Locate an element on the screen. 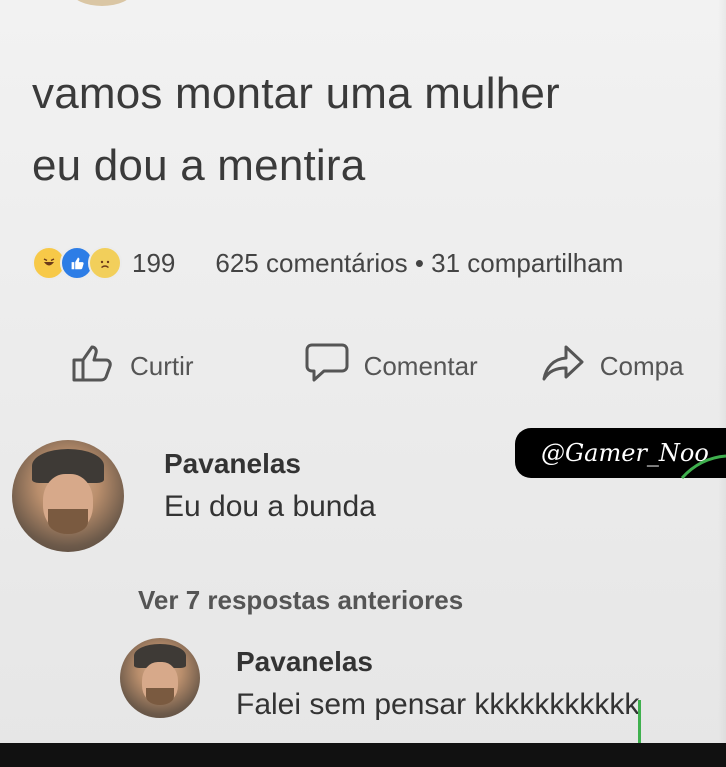 This screenshot has height=767, width=726. post-actions: Curtir Comentar Compa is located at coordinates (398, 366).